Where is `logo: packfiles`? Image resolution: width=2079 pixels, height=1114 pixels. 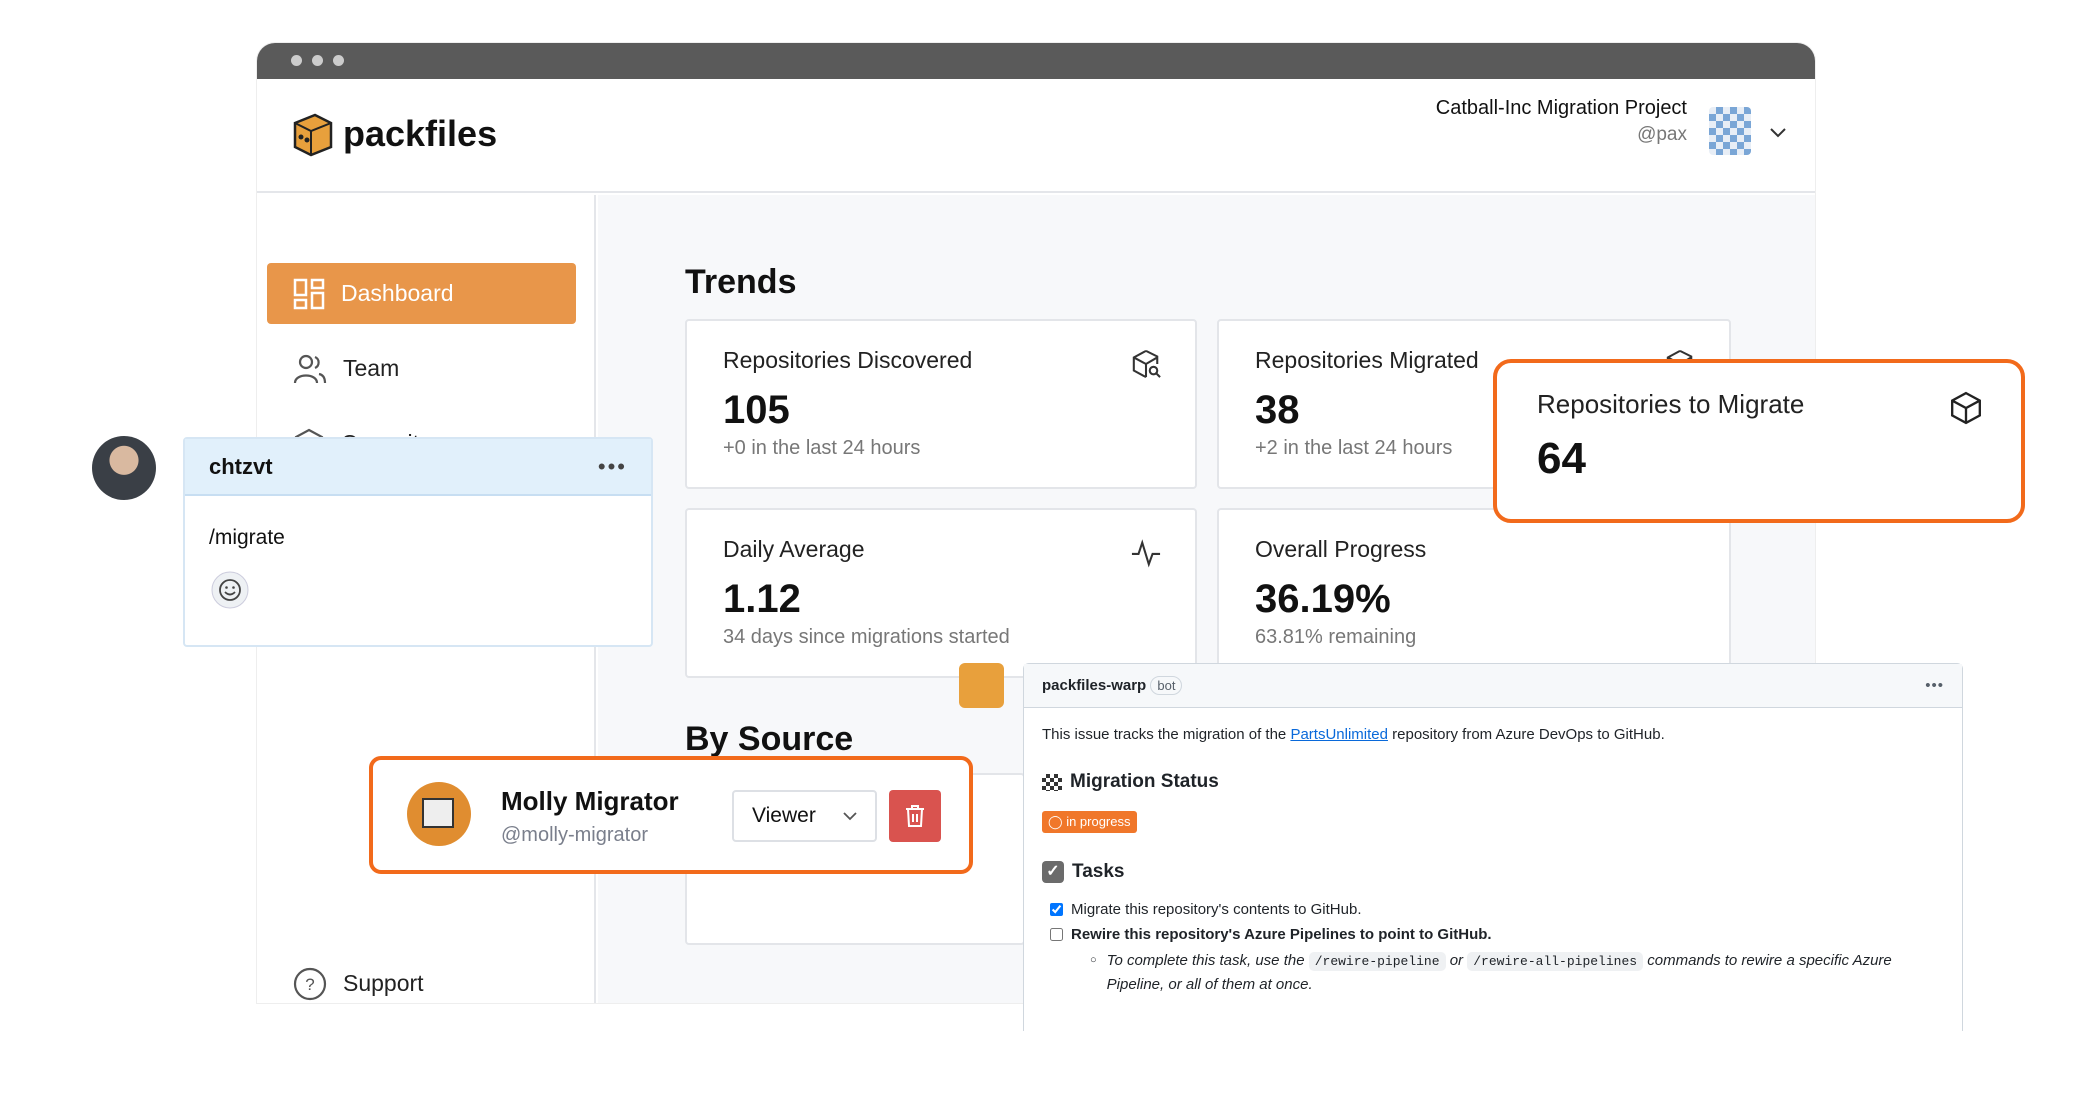
logo: packfiles is located at coordinates (392, 134).